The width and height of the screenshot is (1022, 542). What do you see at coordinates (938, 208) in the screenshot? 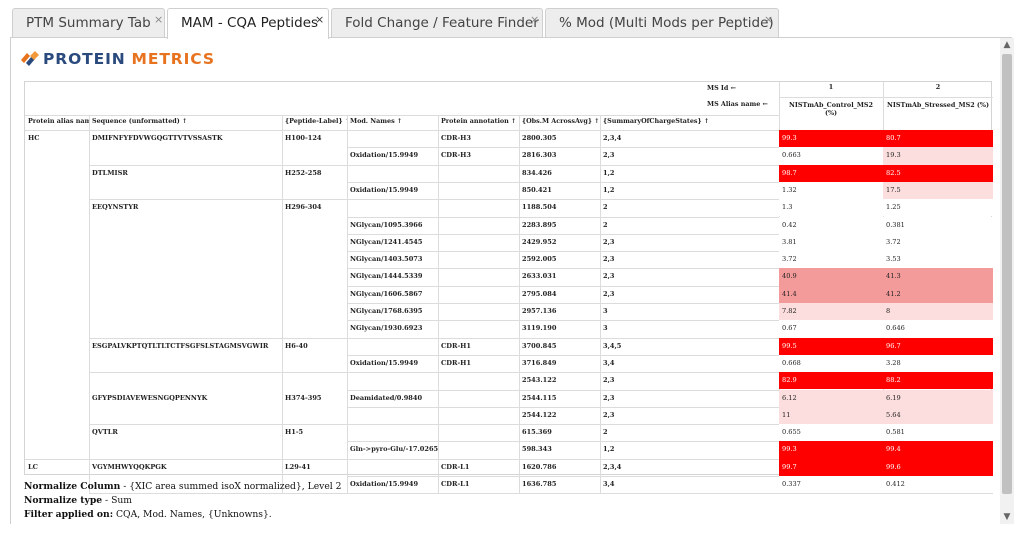
I see `cell-ms2-value: 1.25` at bounding box center [938, 208].